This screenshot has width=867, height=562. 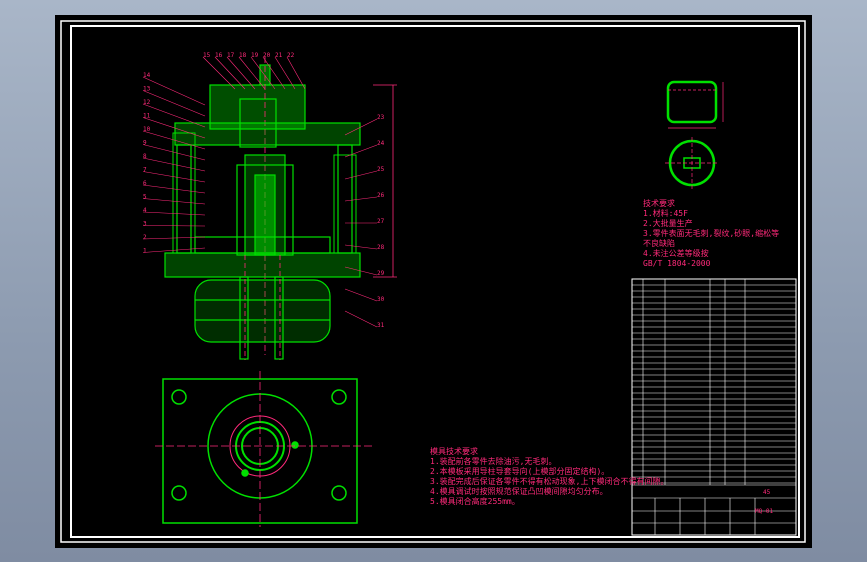 What do you see at coordinates (519, 491) in the screenshot?
I see `assembly-note-line: 4.模具调试时按照规范保证凸凹模间隙均匀分布。` at bounding box center [519, 491].